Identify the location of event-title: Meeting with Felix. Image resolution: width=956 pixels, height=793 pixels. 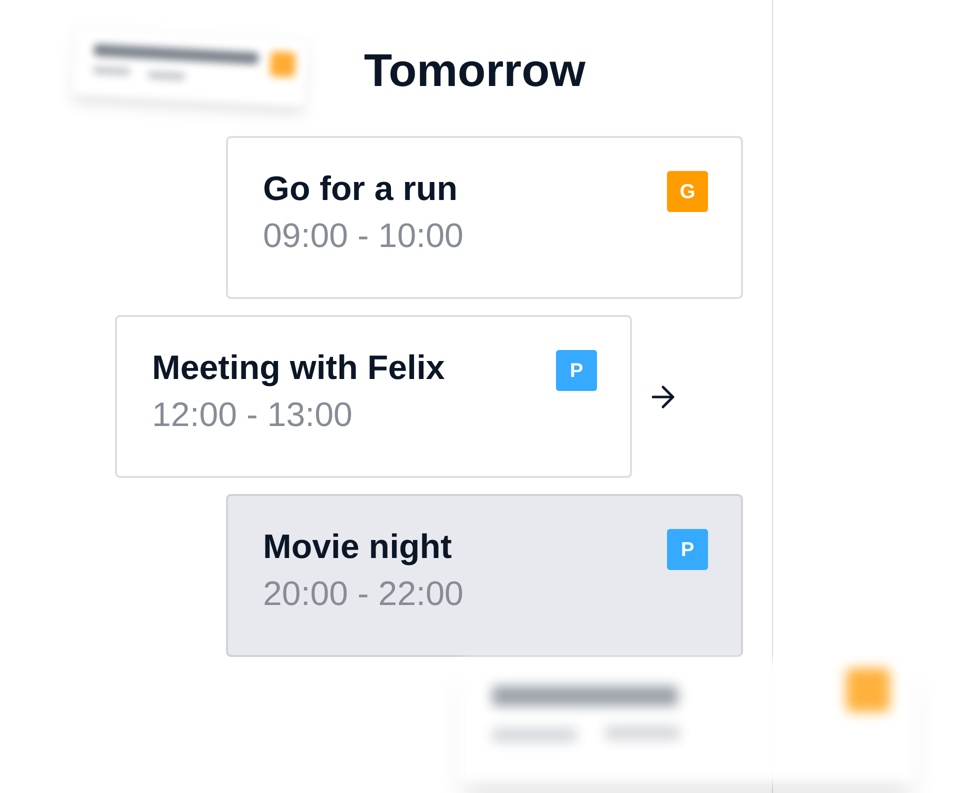
(298, 368).